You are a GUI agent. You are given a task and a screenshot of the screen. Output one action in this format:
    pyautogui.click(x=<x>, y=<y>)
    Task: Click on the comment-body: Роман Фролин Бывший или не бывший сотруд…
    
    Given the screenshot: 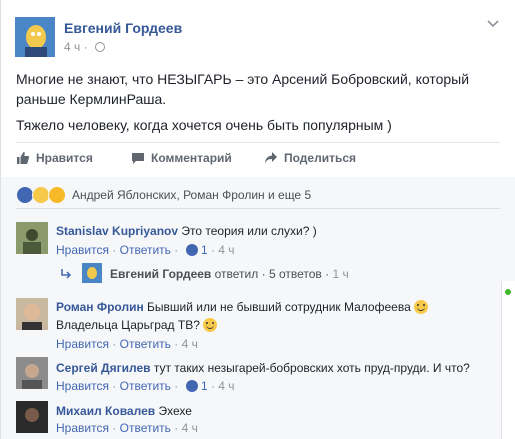 What is the action you would take?
    pyautogui.click(x=242, y=307)
    